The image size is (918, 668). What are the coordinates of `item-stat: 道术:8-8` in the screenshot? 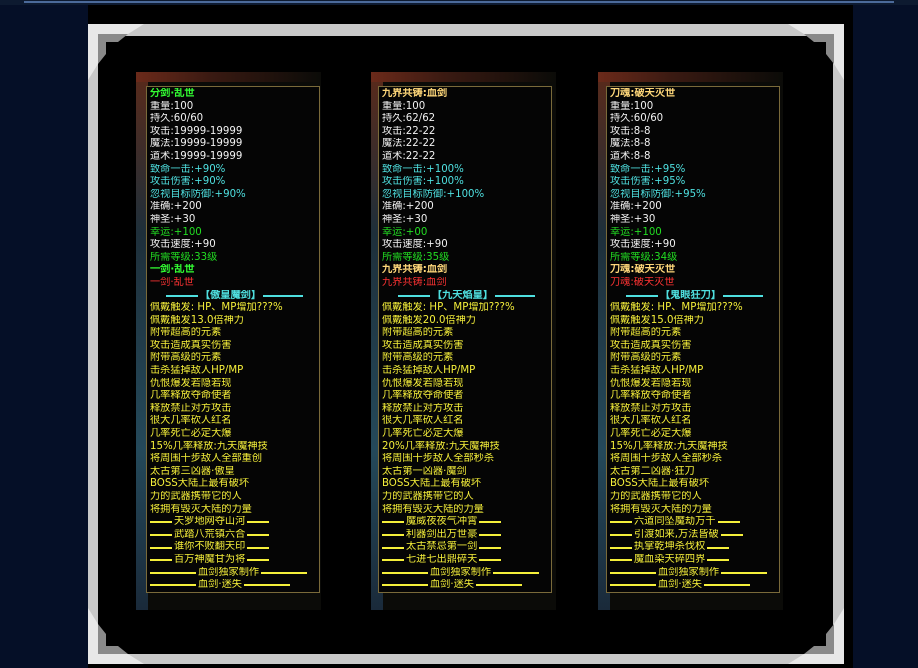 It's located at (630, 156).